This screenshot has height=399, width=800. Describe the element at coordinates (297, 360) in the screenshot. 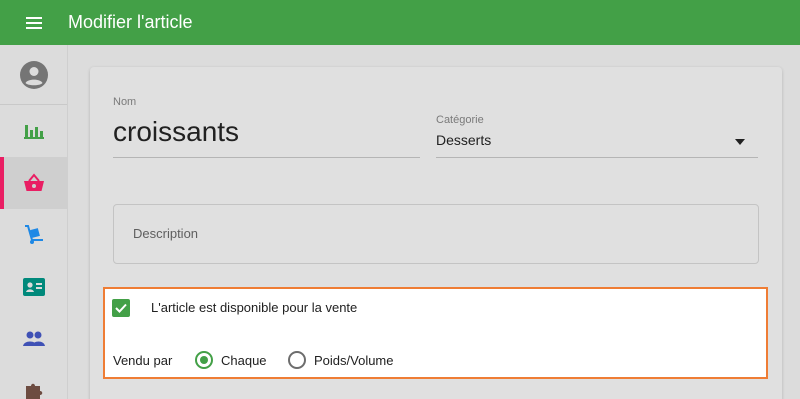

I see `radio-weight-volume` at that location.